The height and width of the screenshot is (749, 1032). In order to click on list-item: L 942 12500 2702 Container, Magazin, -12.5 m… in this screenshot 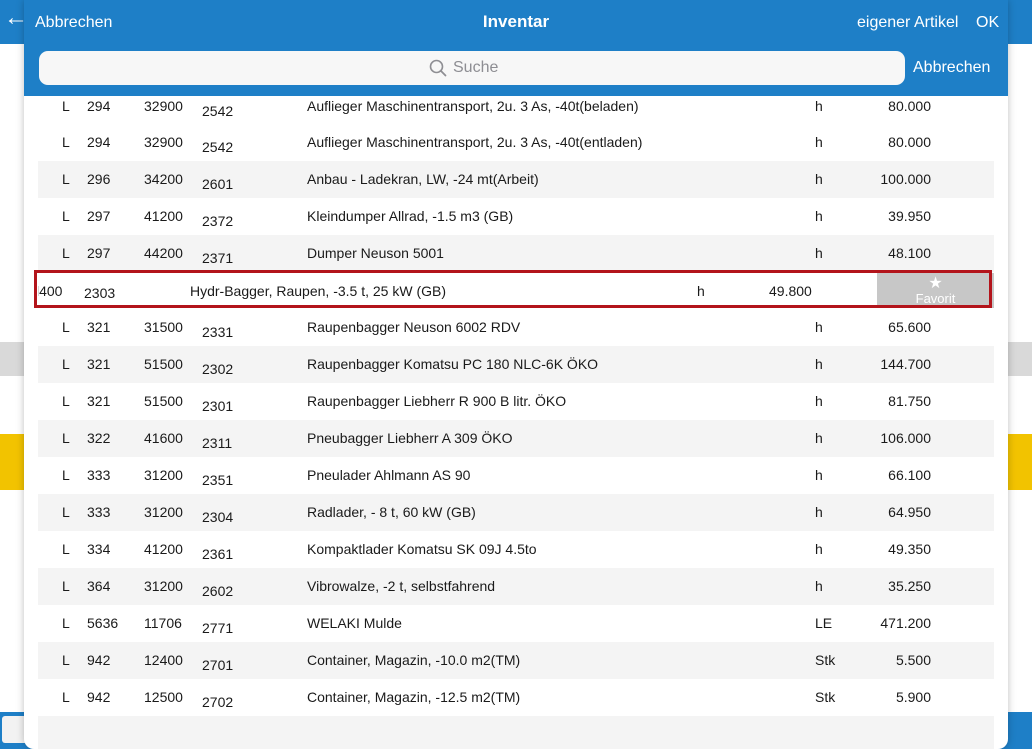, I will do `click(516, 697)`.